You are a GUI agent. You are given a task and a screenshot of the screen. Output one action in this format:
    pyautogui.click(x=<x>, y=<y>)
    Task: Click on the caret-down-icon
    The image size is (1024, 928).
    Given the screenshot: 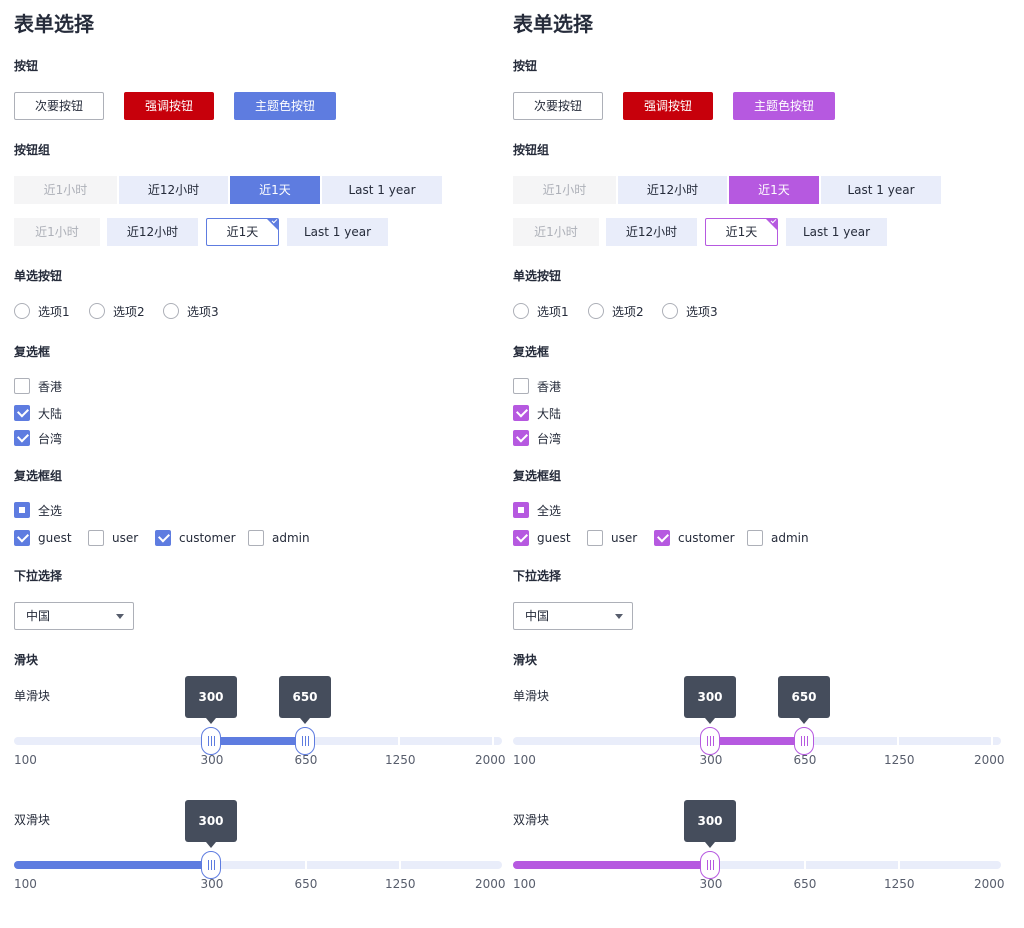 What is the action you would take?
    pyautogui.click(x=619, y=616)
    